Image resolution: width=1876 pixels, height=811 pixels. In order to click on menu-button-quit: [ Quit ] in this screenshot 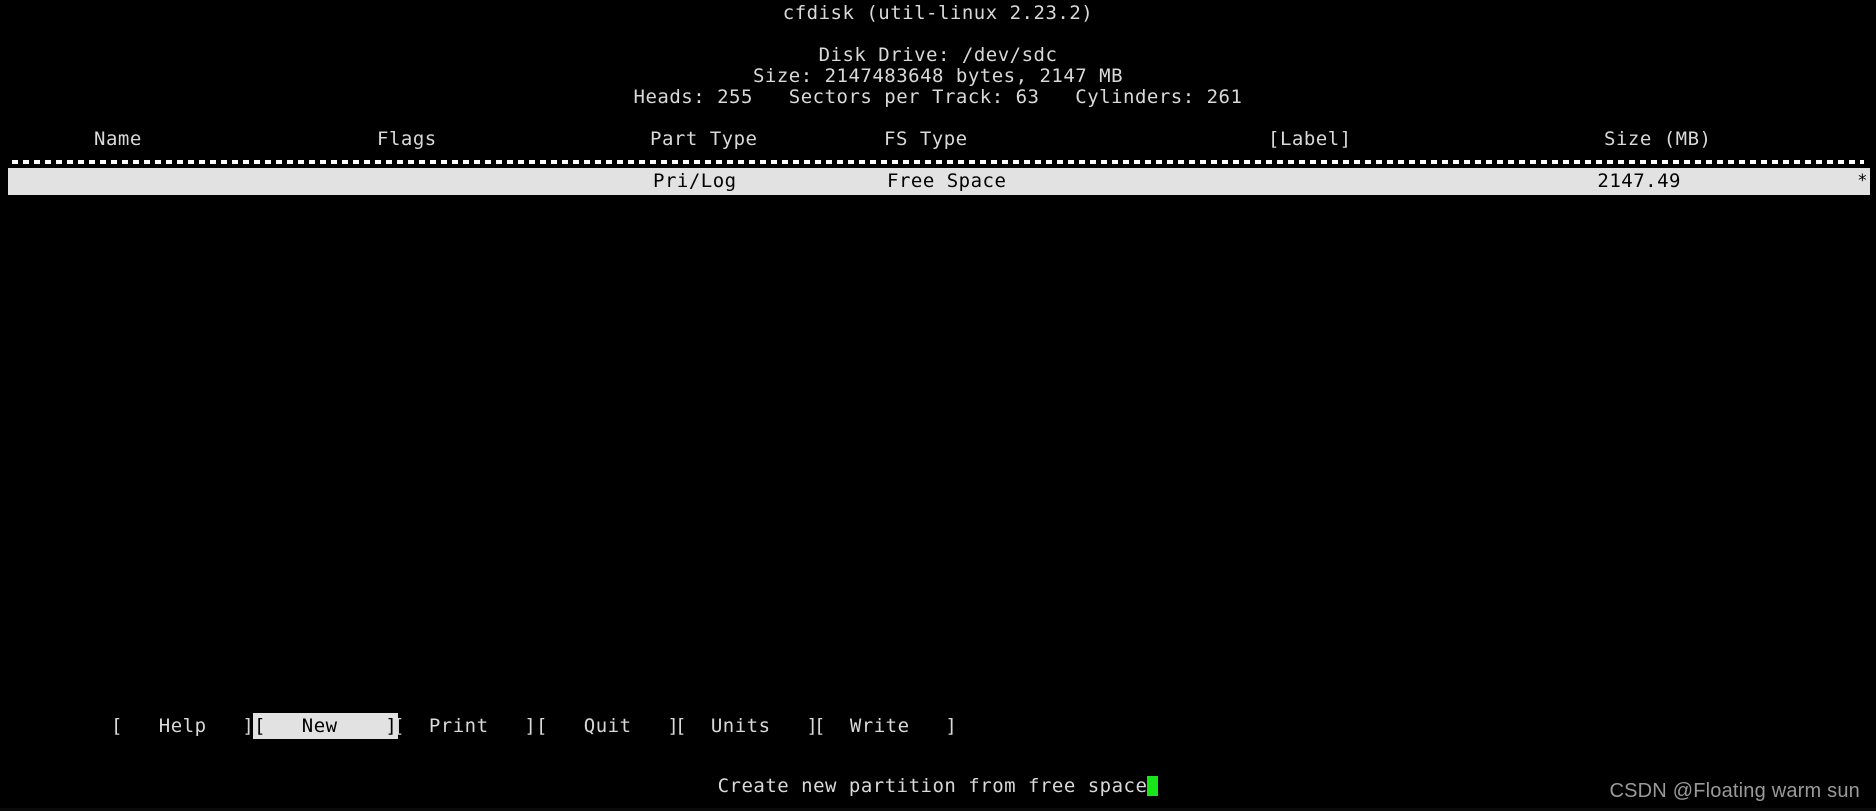, I will do `click(607, 726)`.